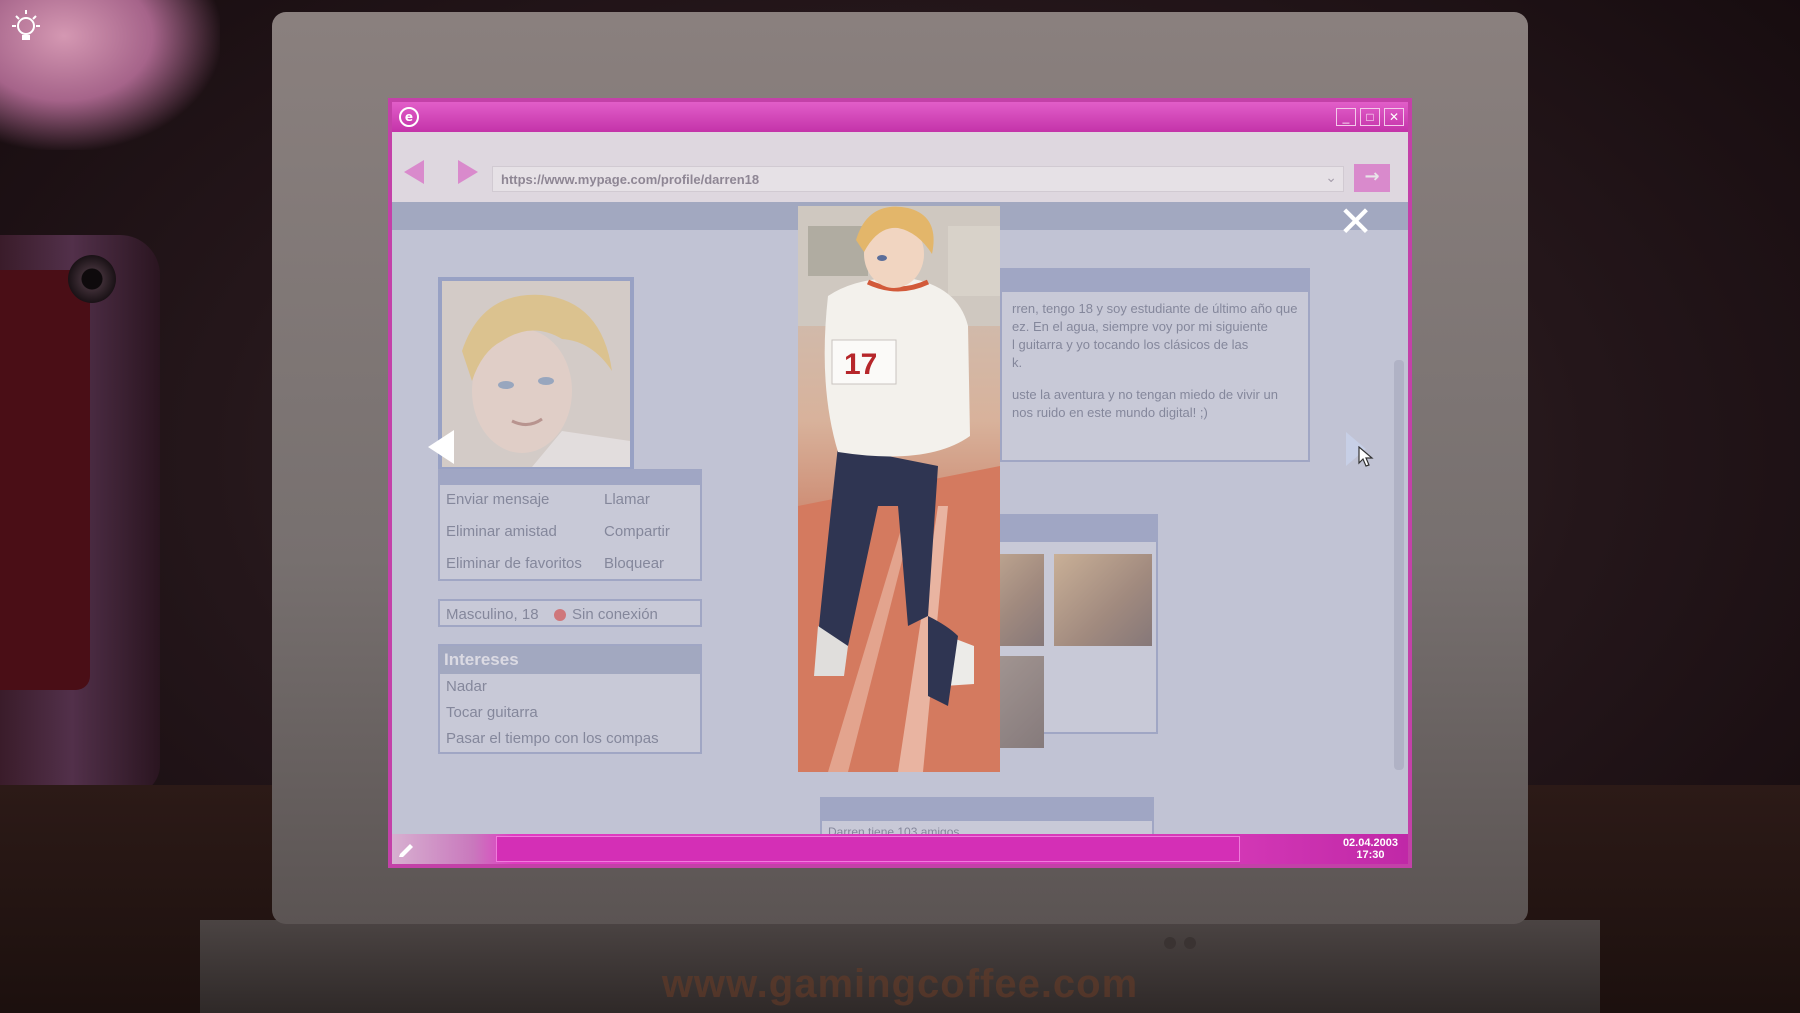 The width and height of the screenshot is (1800, 1013). Describe the element at coordinates (1355, 222) in the screenshot. I see `close-viewer-button: ✕` at that location.